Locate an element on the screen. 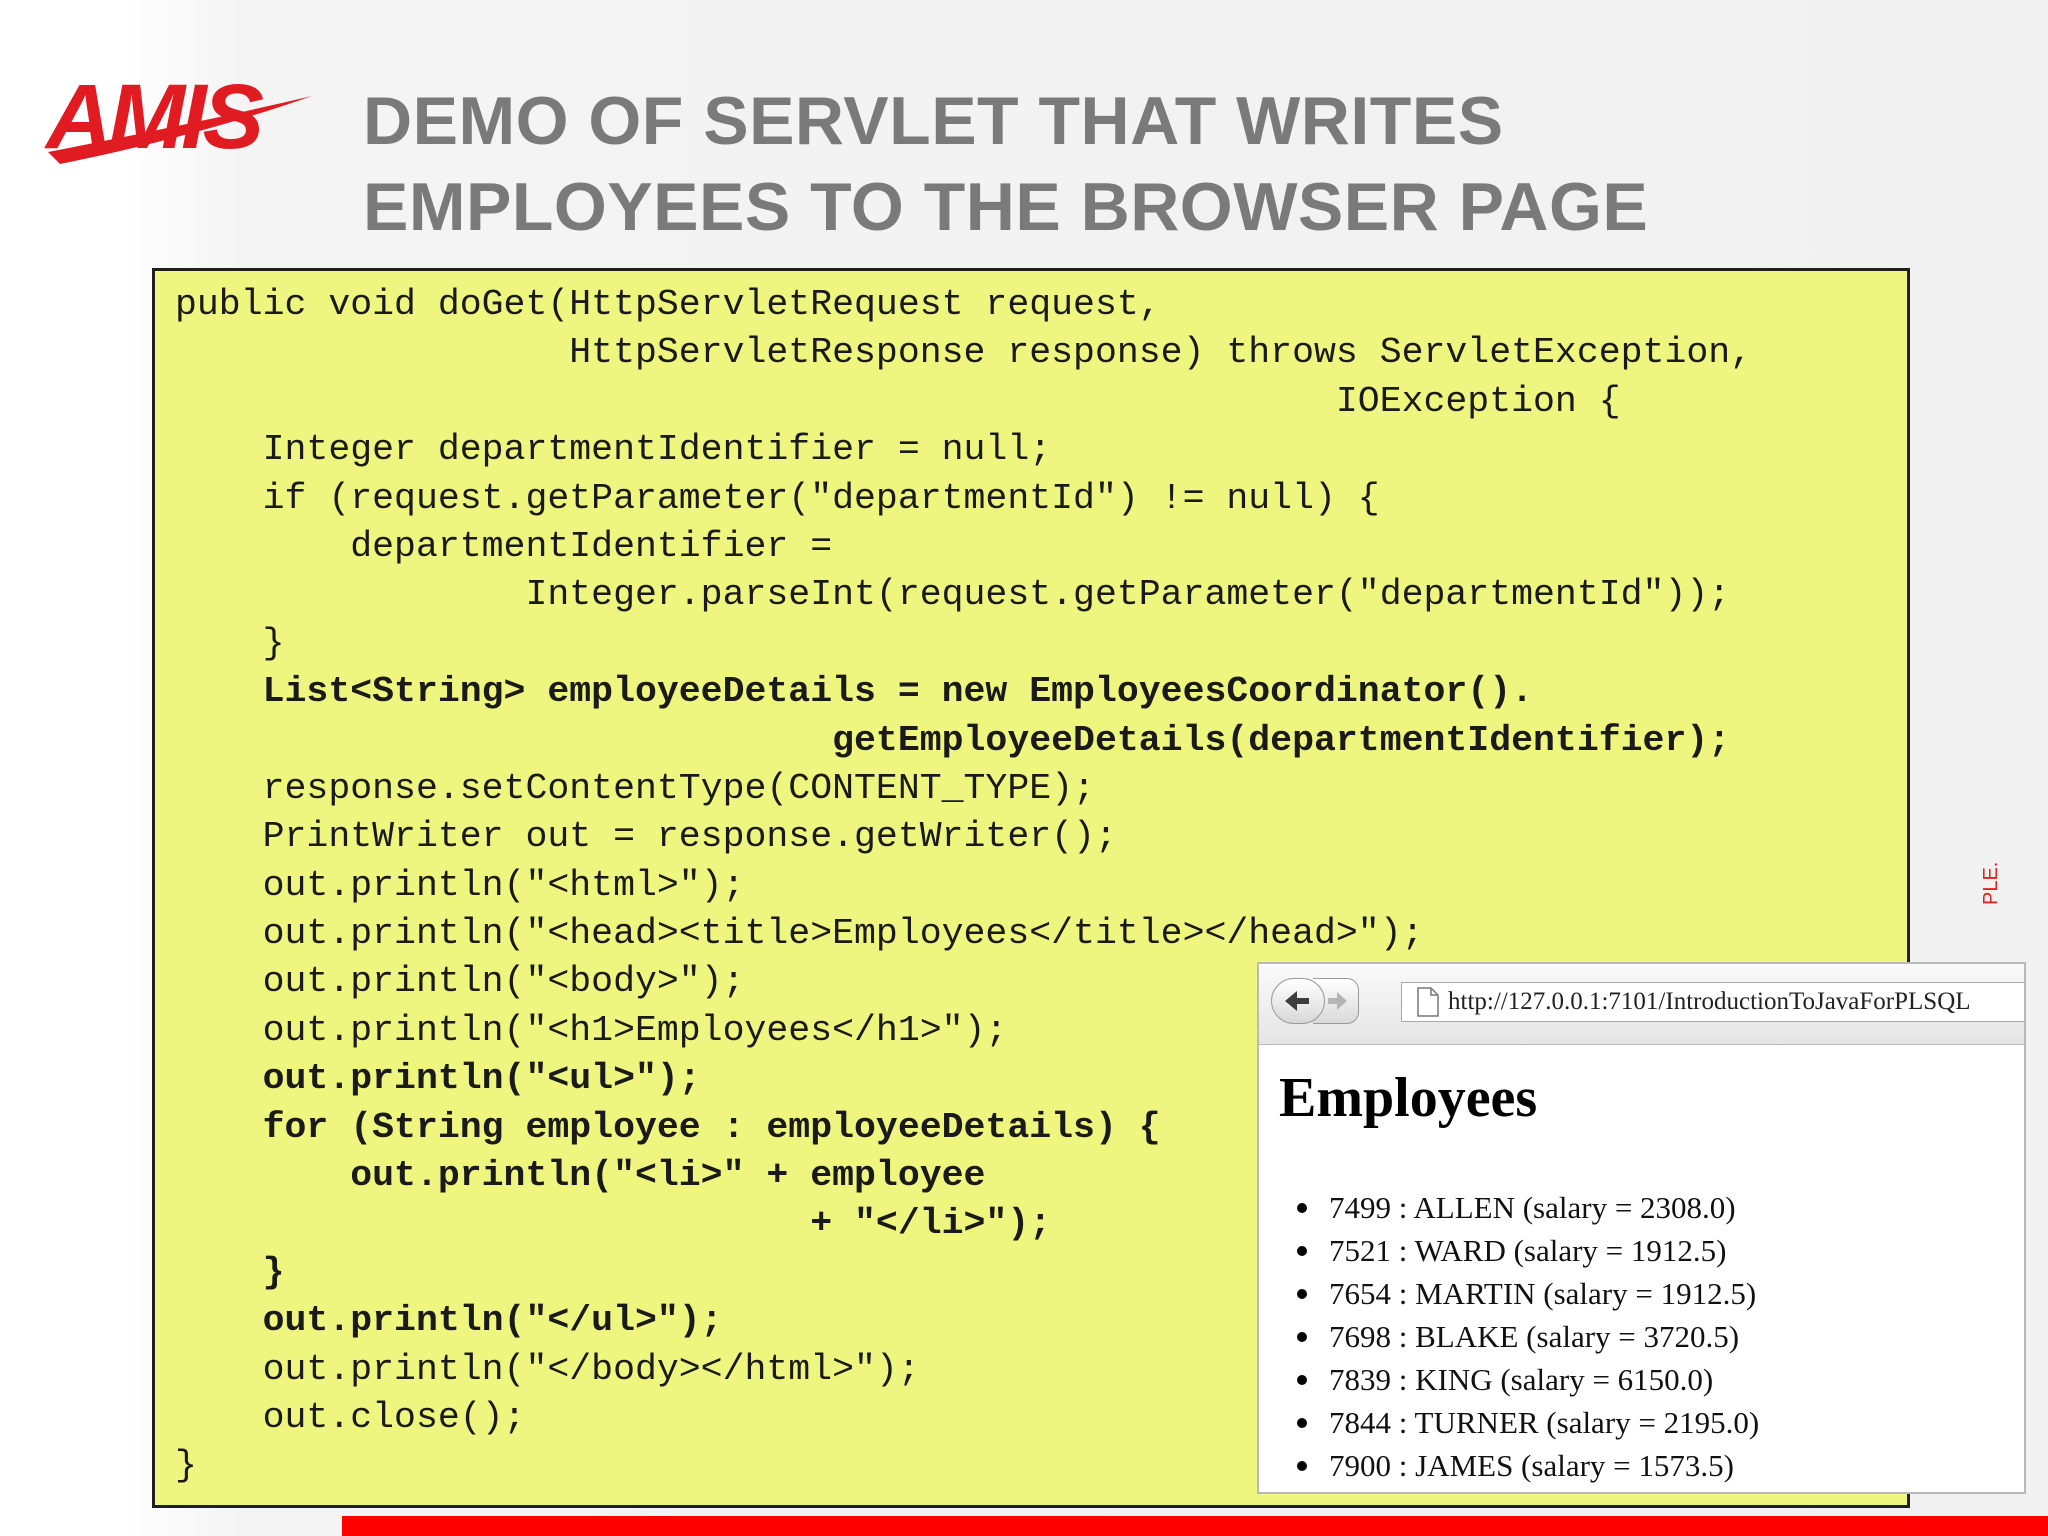 This screenshot has height=1536, width=2048. side-footer-text: PLE. is located at coordinates (1991, 883).